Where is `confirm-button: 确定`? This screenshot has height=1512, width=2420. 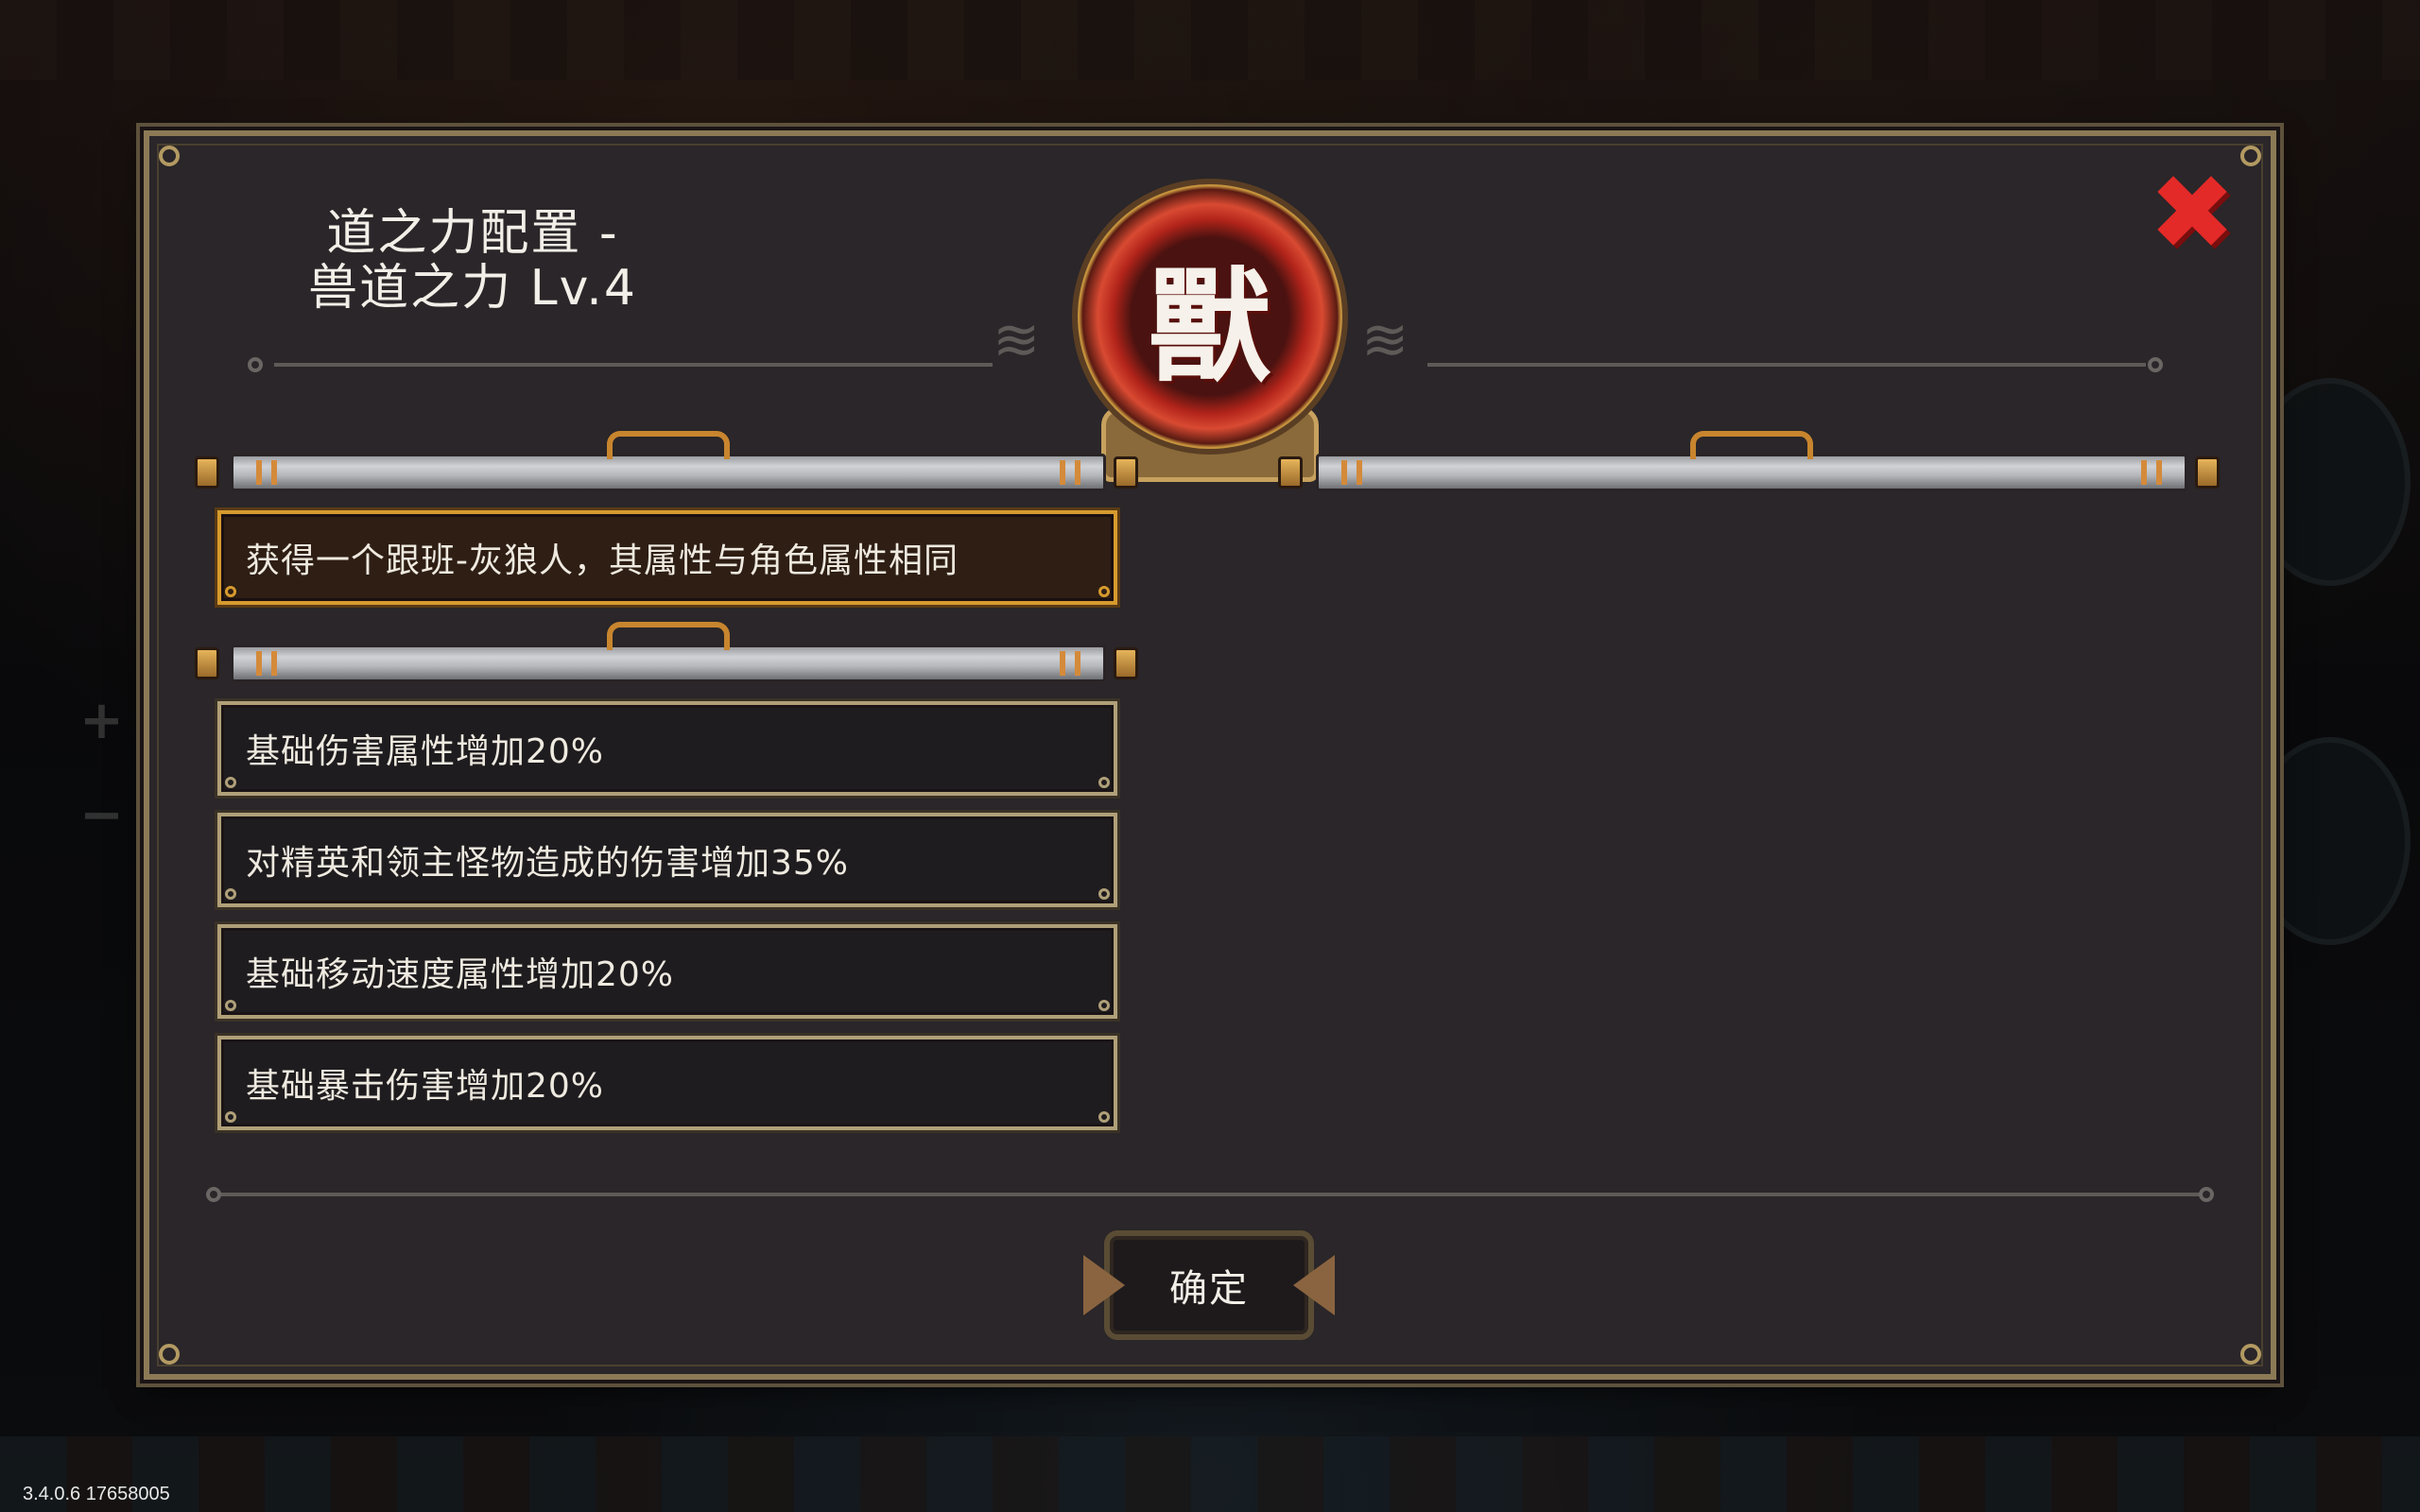
confirm-button: 确定 is located at coordinates (1209, 1285).